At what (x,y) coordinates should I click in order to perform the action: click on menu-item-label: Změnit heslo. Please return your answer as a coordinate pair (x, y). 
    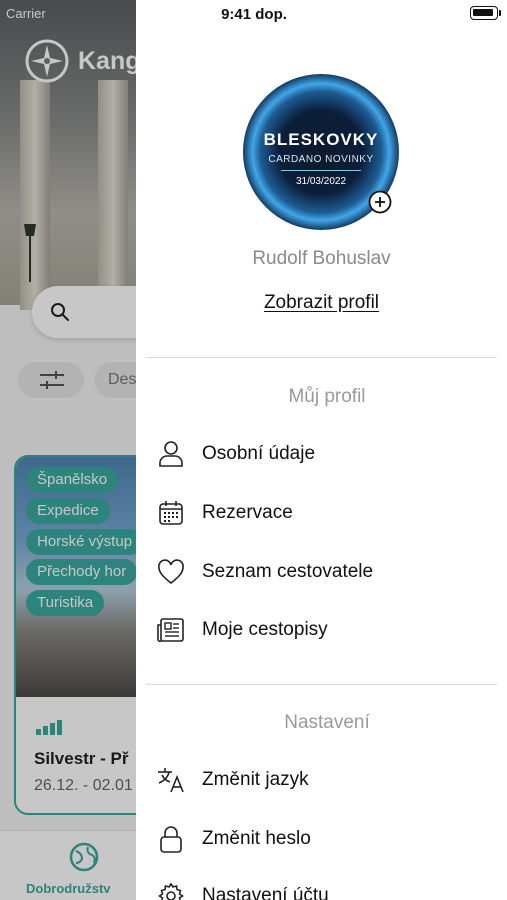
    Looking at the image, I should click on (256, 838).